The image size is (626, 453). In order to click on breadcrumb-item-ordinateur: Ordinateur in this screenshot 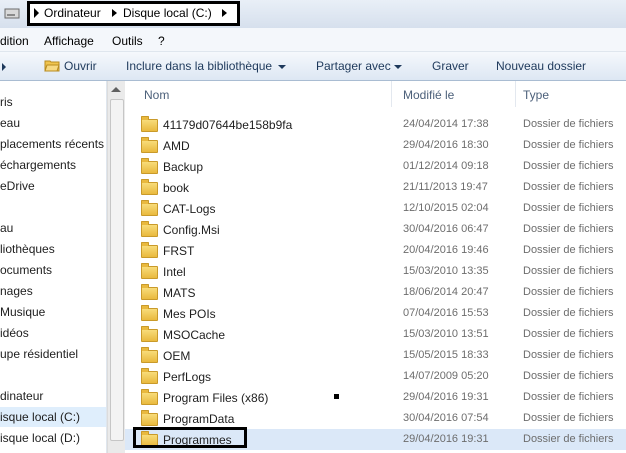, I will do `click(72, 13)`.